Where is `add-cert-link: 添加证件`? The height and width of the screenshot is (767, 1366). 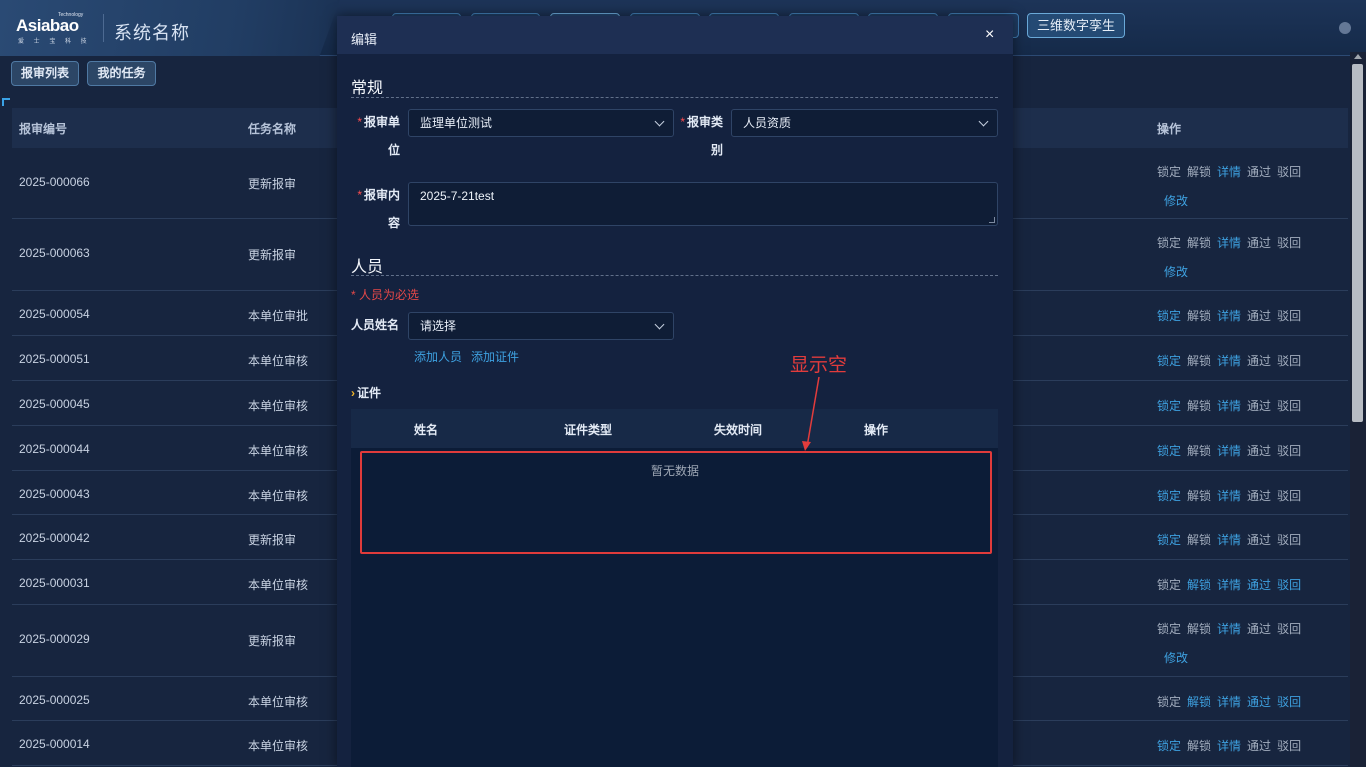 add-cert-link: 添加证件 is located at coordinates (495, 356).